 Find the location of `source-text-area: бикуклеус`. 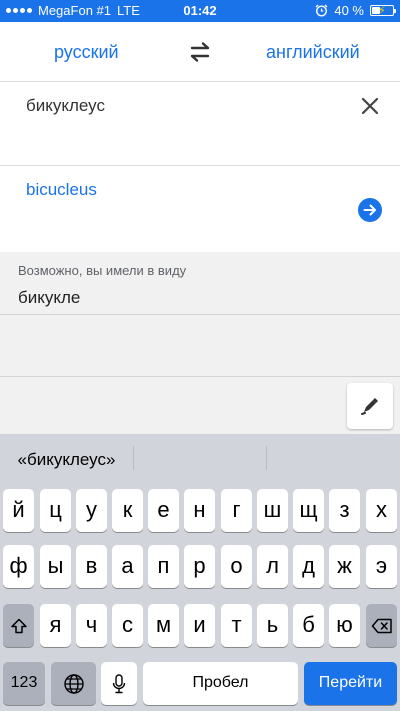

source-text-area: бикуклеус is located at coordinates (200, 124).